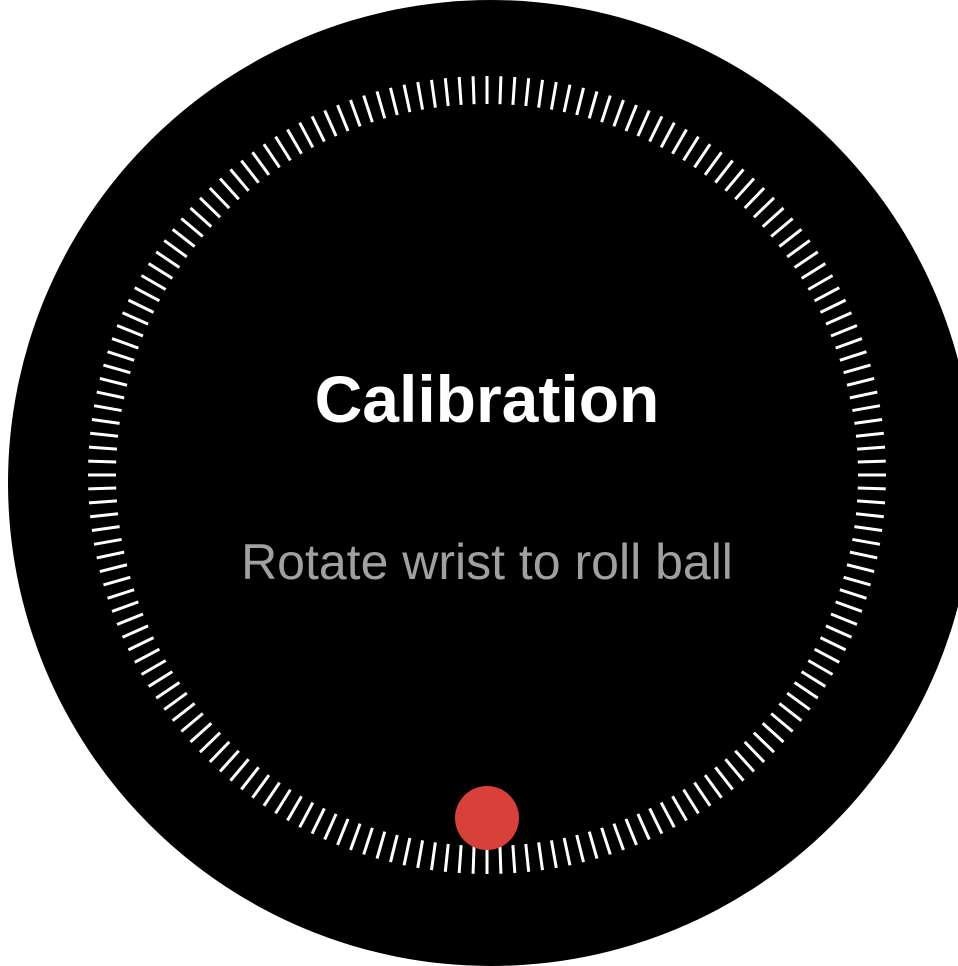 This screenshot has height=966, width=958. I want to click on instruction-text: Rotate wrist to roll ball, so click(487, 562).